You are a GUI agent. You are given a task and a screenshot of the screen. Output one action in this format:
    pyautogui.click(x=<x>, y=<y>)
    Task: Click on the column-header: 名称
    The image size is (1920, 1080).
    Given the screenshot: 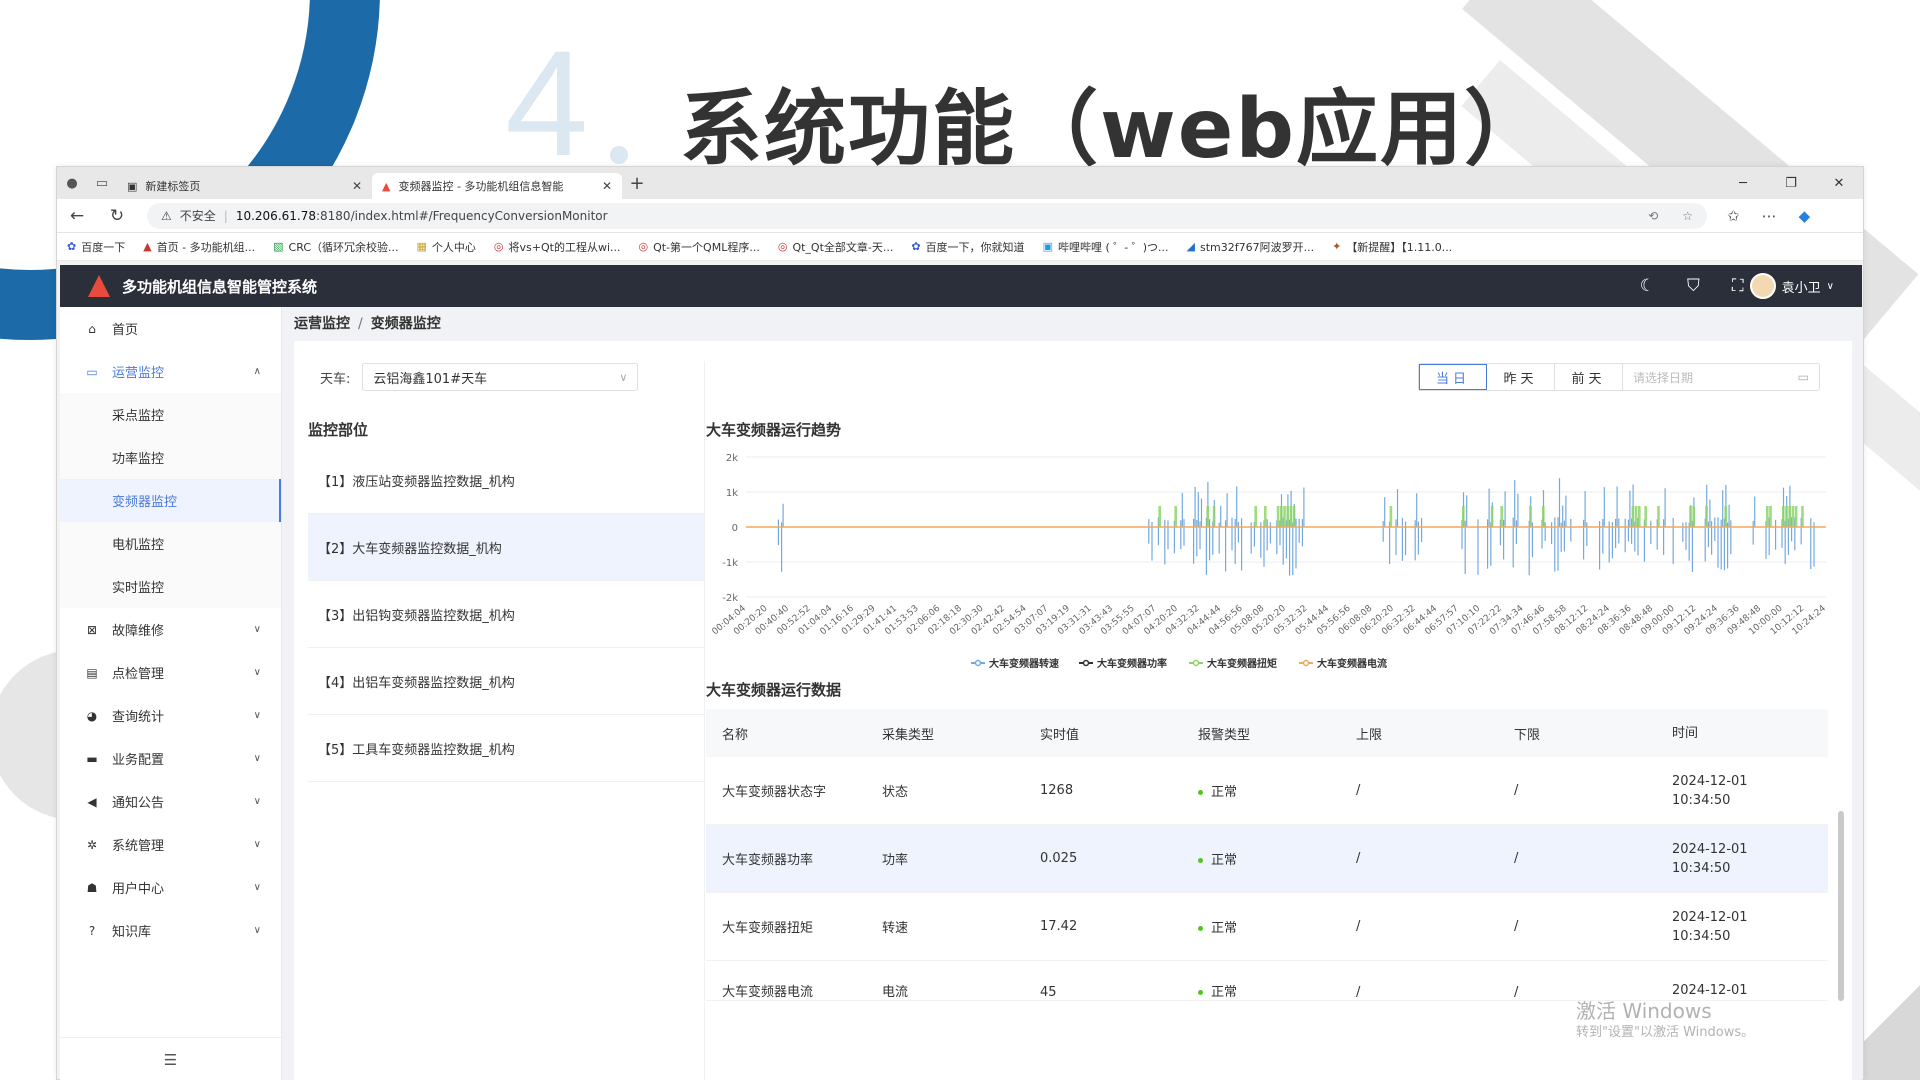 What is the action you would take?
    pyautogui.click(x=735, y=735)
    